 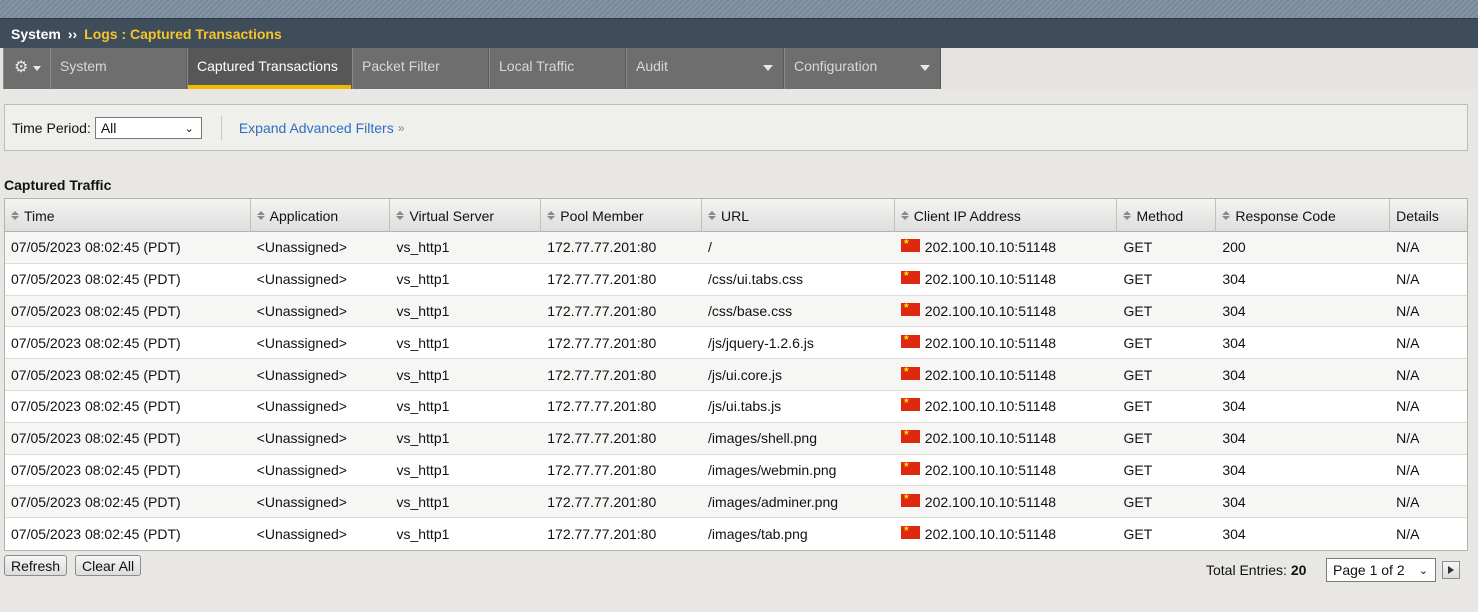 I want to click on next-arrow-icon, so click(x=1451, y=570).